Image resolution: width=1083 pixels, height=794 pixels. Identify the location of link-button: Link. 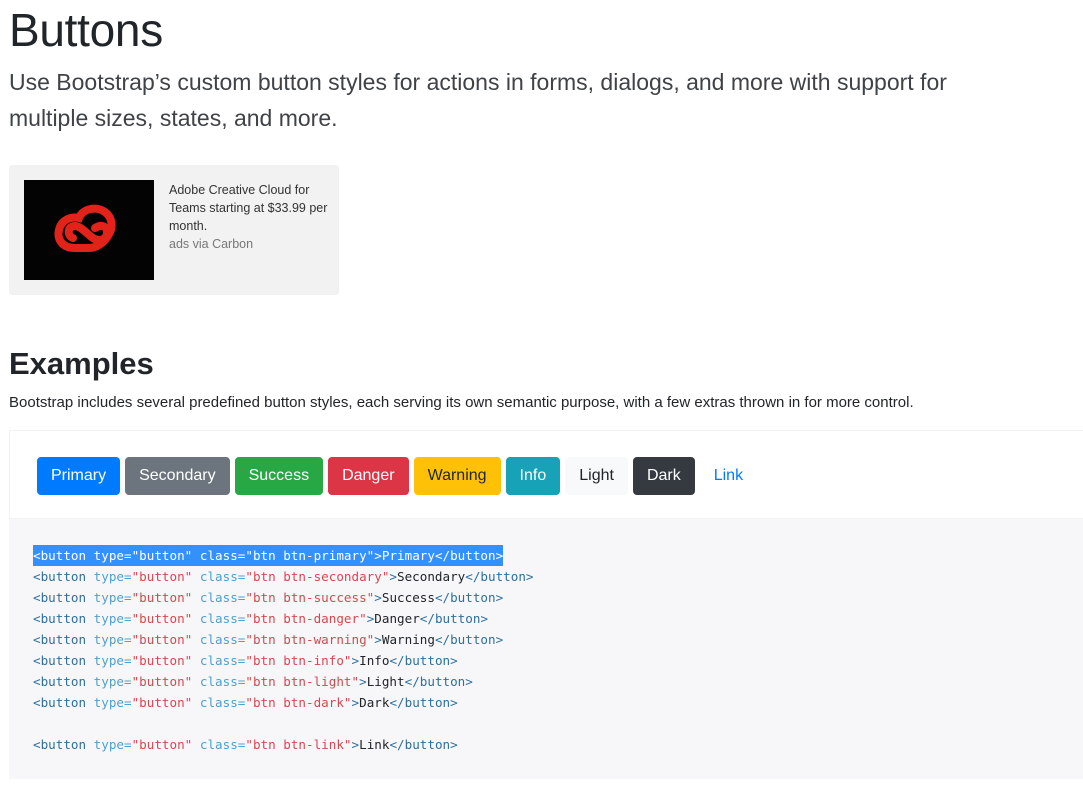
(728, 476).